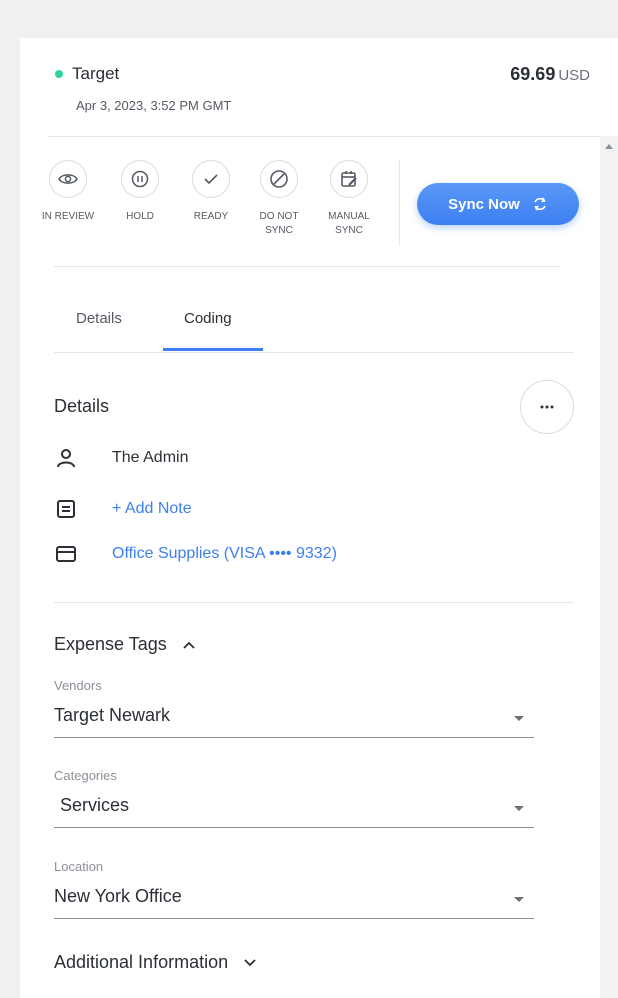 The width and height of the screenshot is (618, 998). Describe the element at coordinates (294, 898) in the screenshot. I see `location-select: New York Office` at that location.